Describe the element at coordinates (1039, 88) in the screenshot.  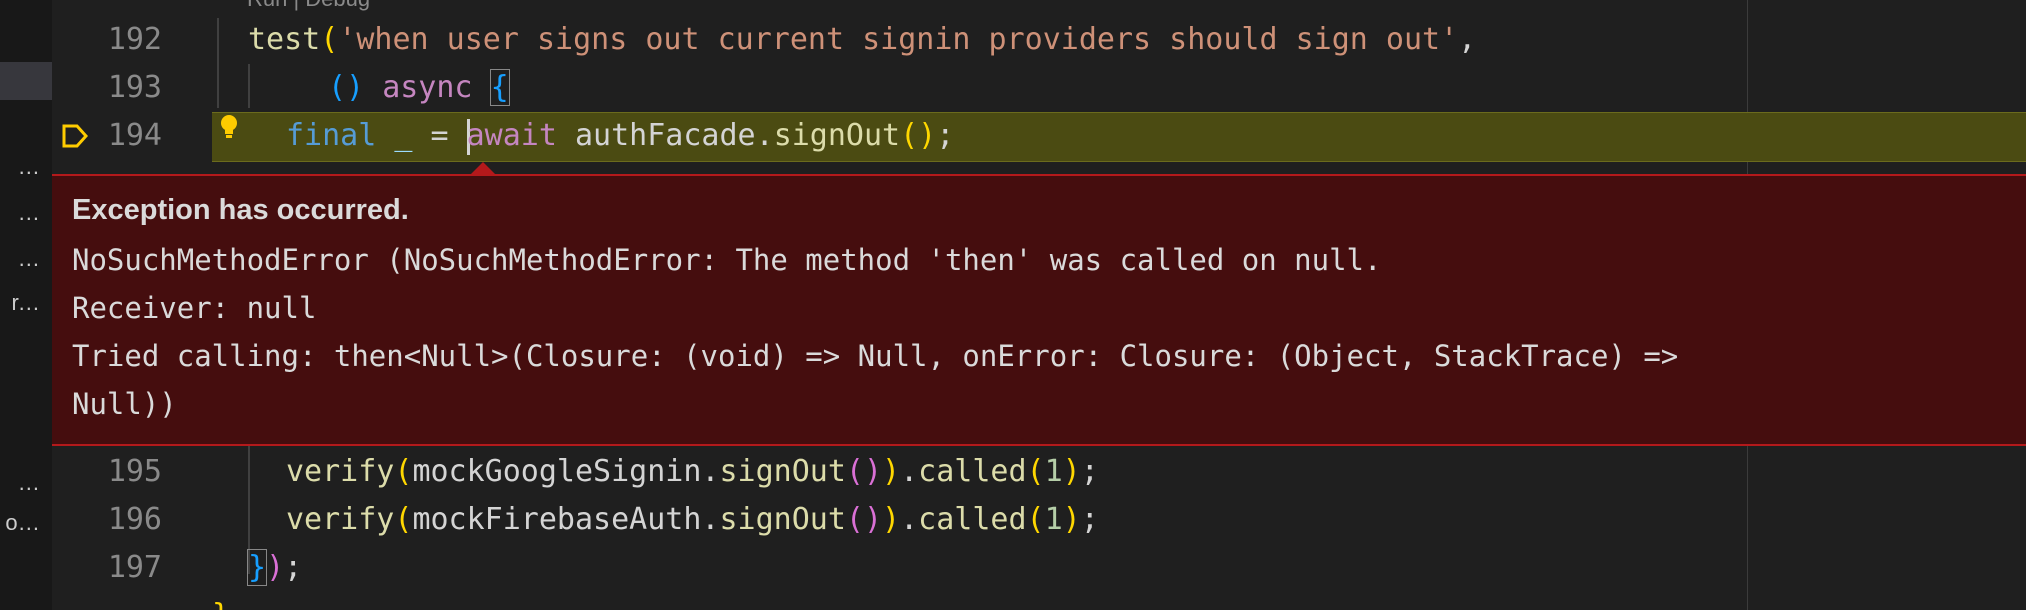
I see `code-line-193: 193 () async {` at that location.